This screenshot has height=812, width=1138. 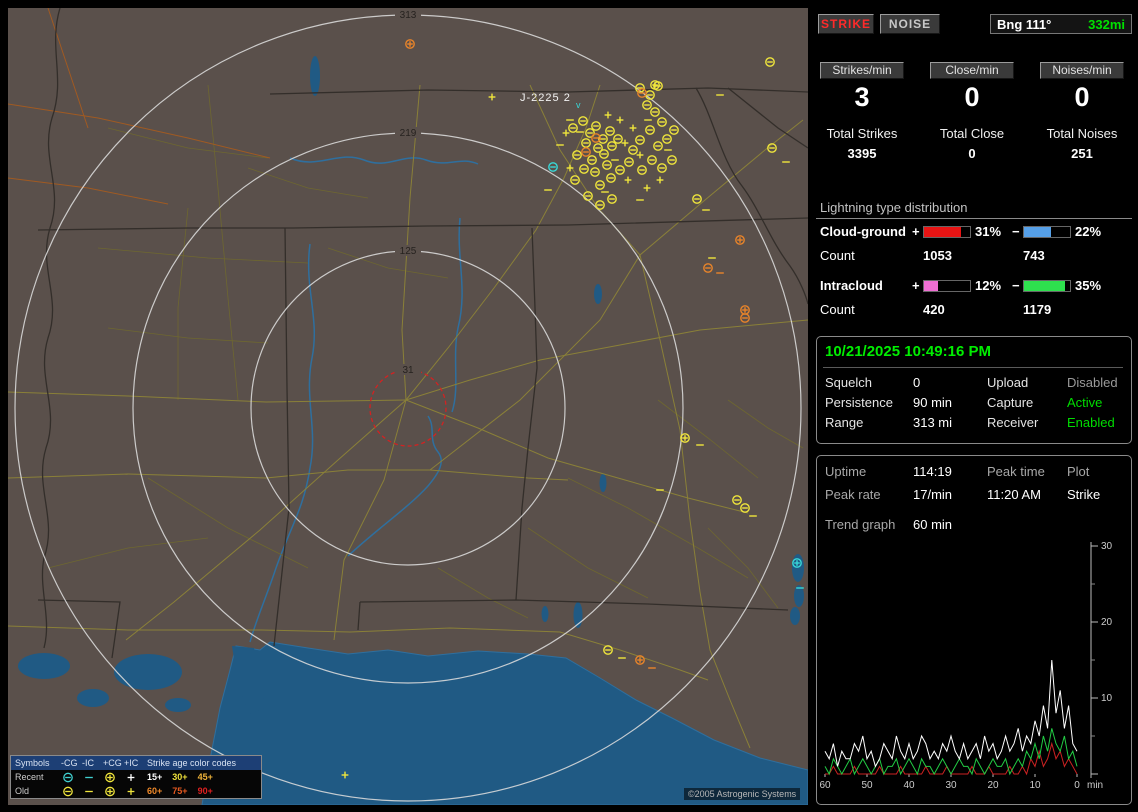 What do you see at coordinates (974, 496) in the screenshot?
I see `info-row: Peak rate 17/min 11:20 AM Strike` at bounding box center [974, 496].